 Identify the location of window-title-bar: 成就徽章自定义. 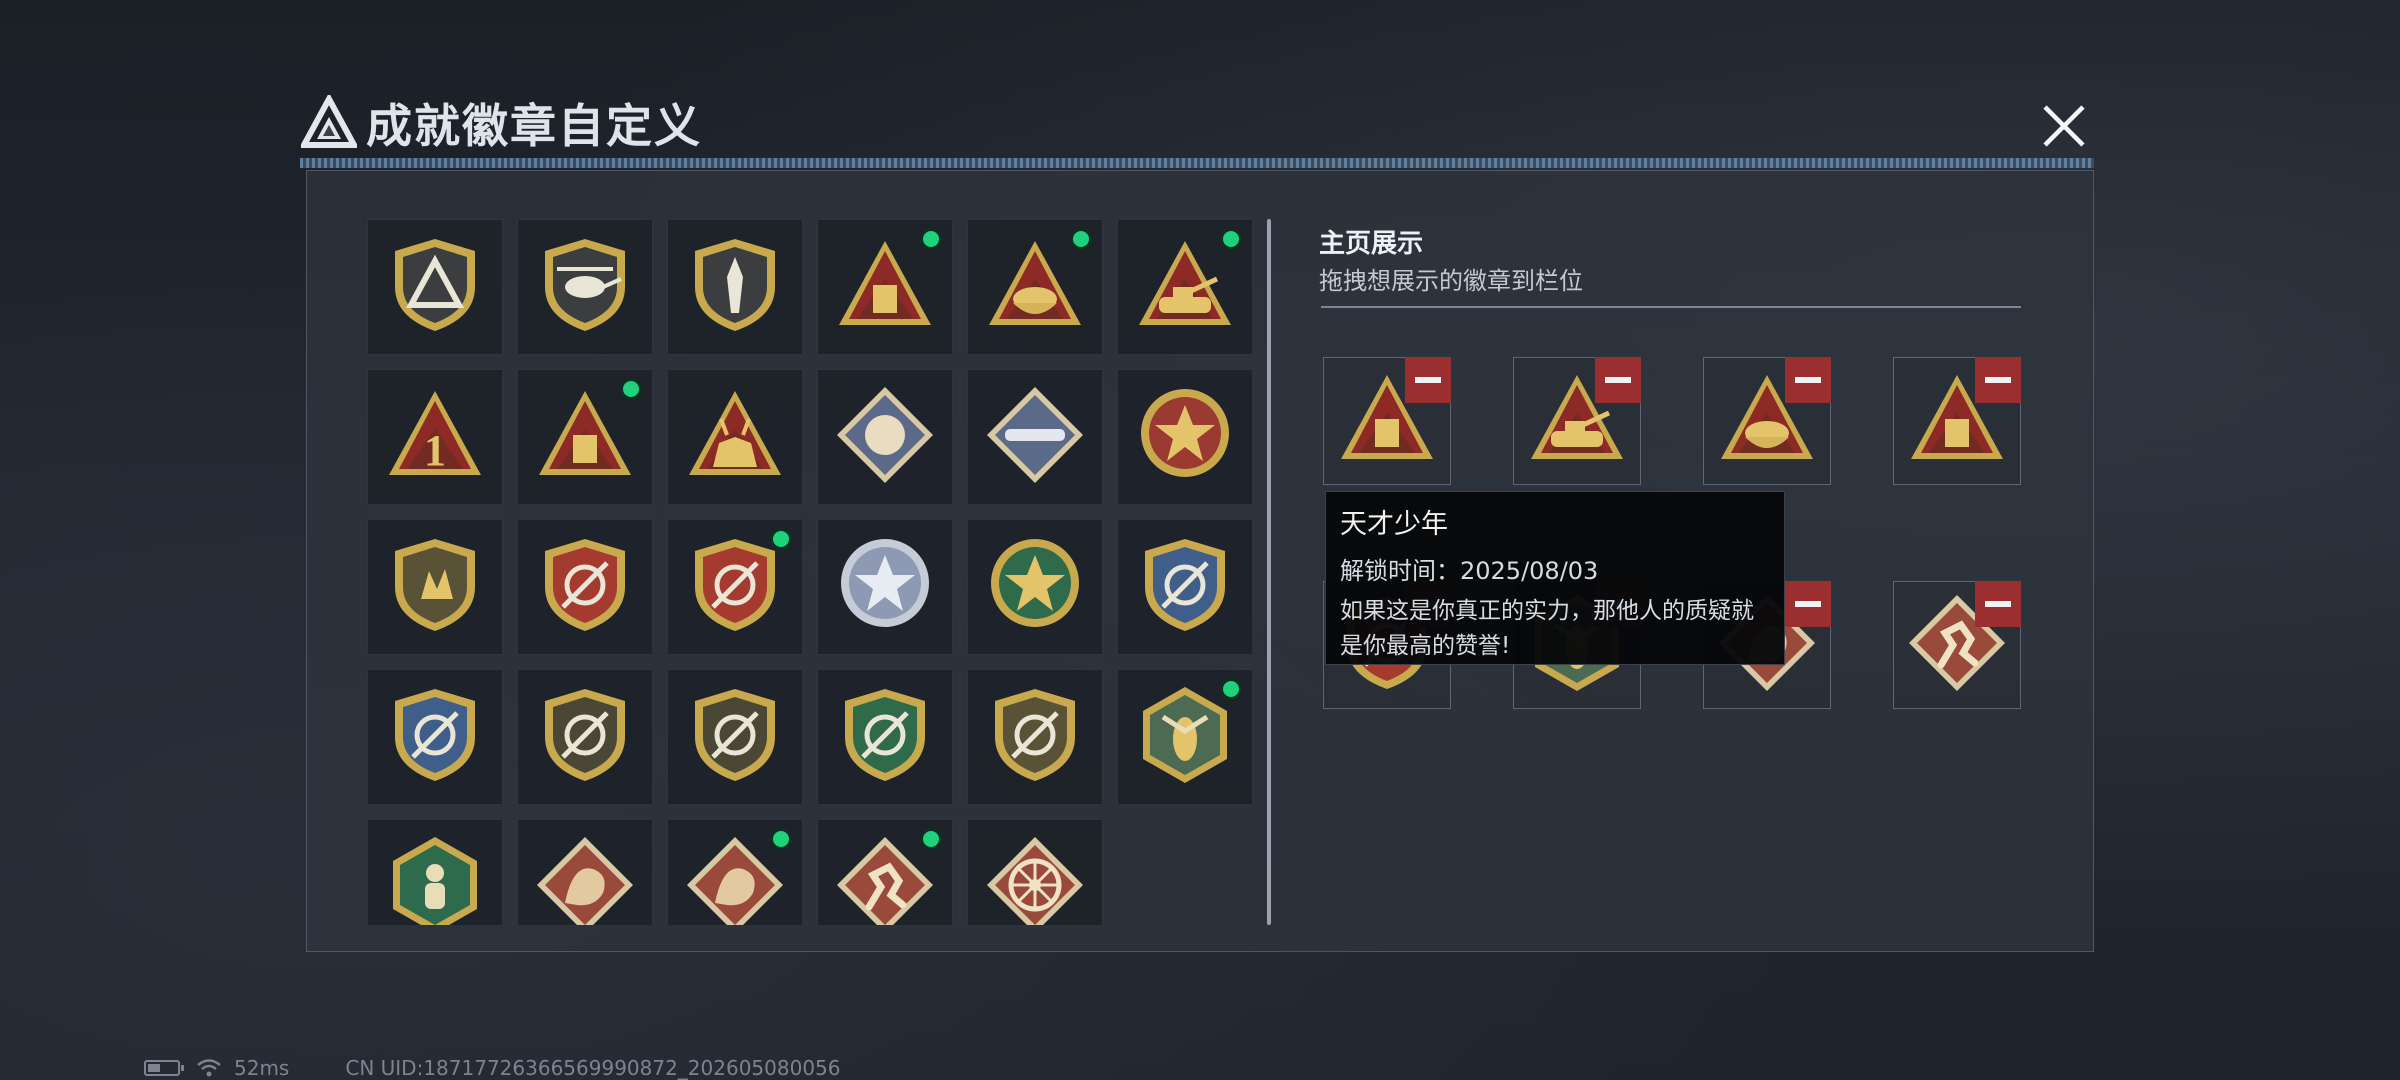
(501, 123).